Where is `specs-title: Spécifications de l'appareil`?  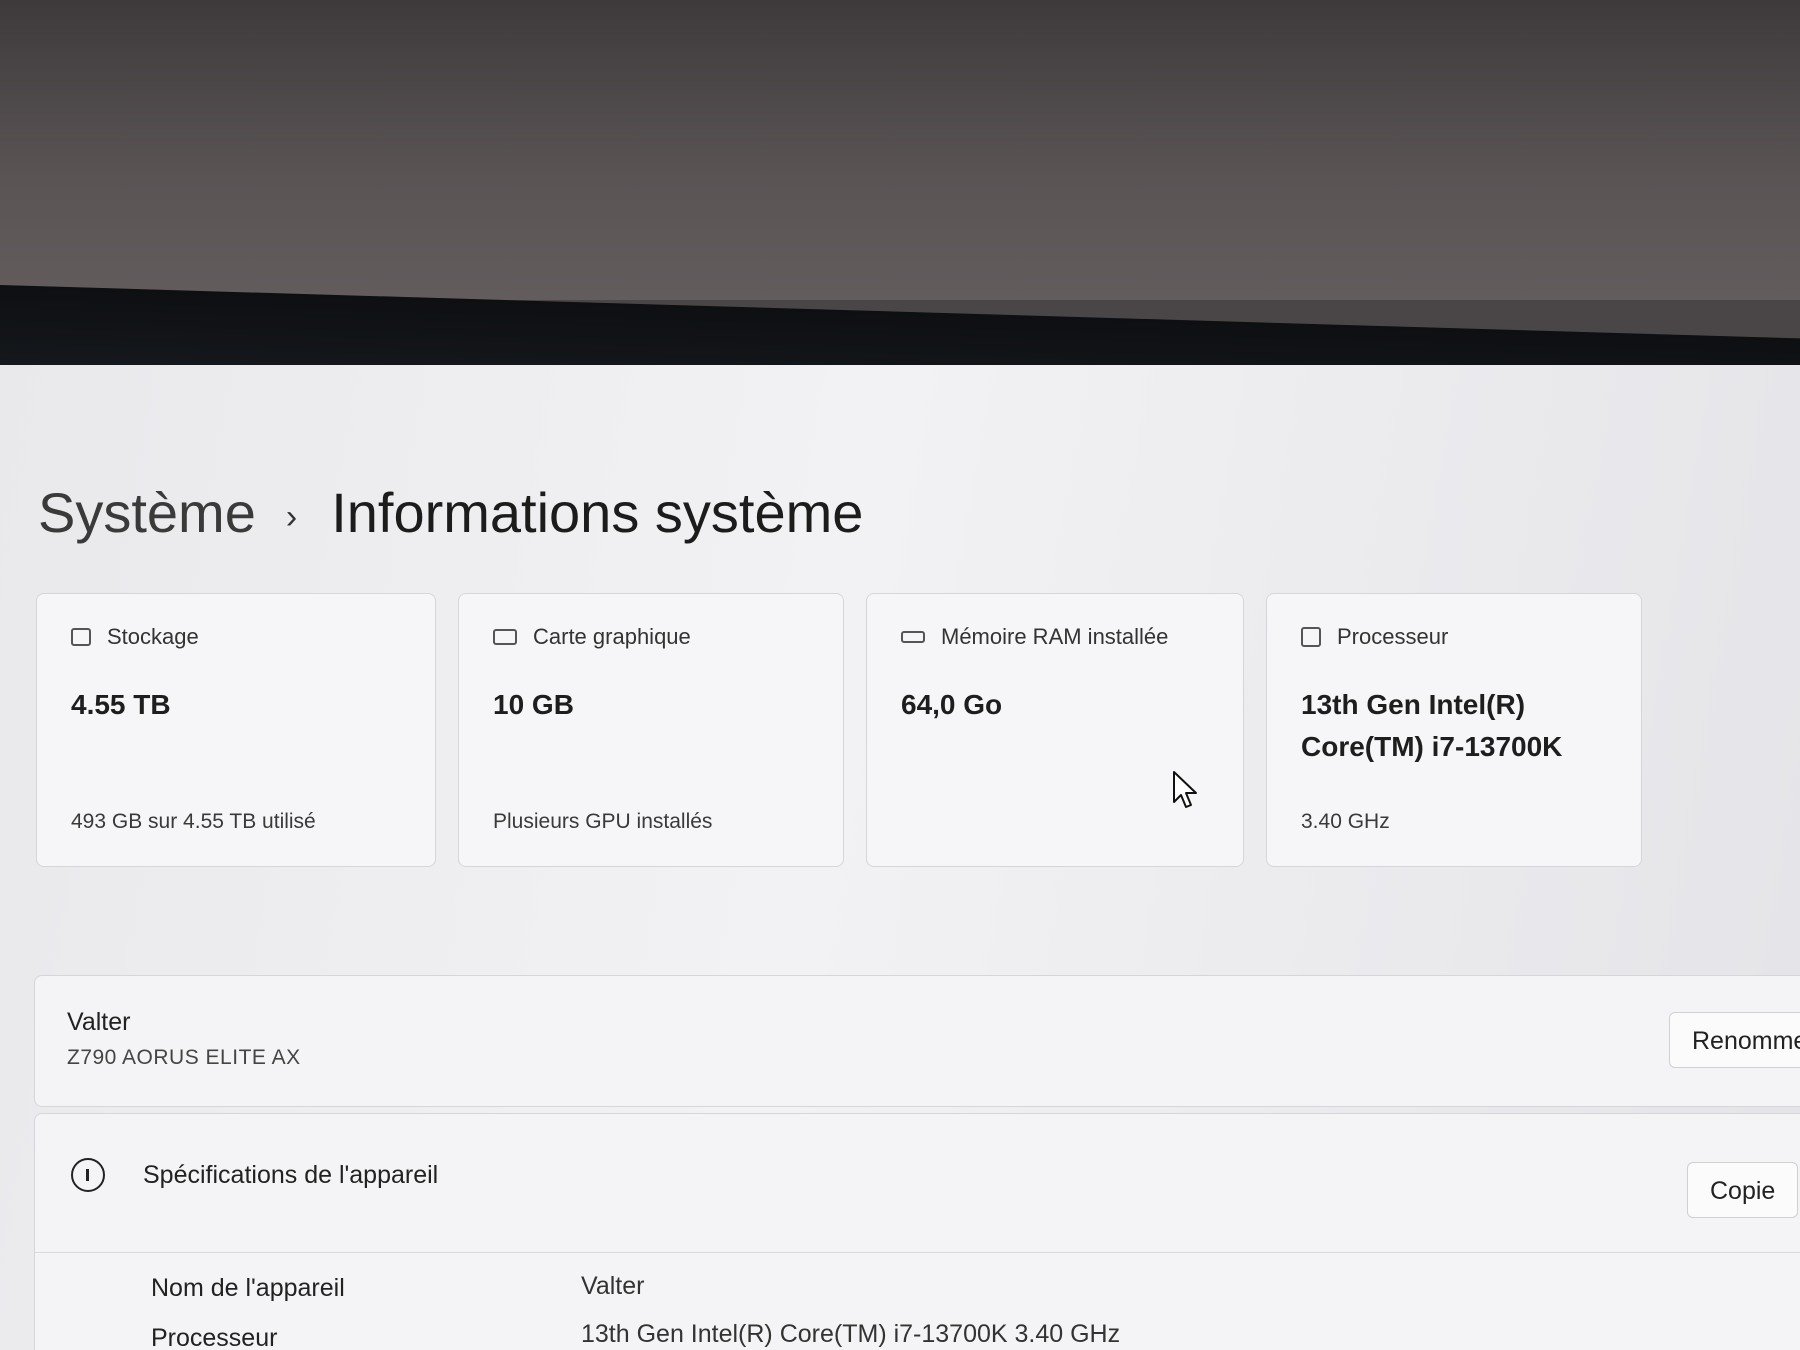
specs-title: Spécifications de l'appareil is located at coordinates (291, 1174).